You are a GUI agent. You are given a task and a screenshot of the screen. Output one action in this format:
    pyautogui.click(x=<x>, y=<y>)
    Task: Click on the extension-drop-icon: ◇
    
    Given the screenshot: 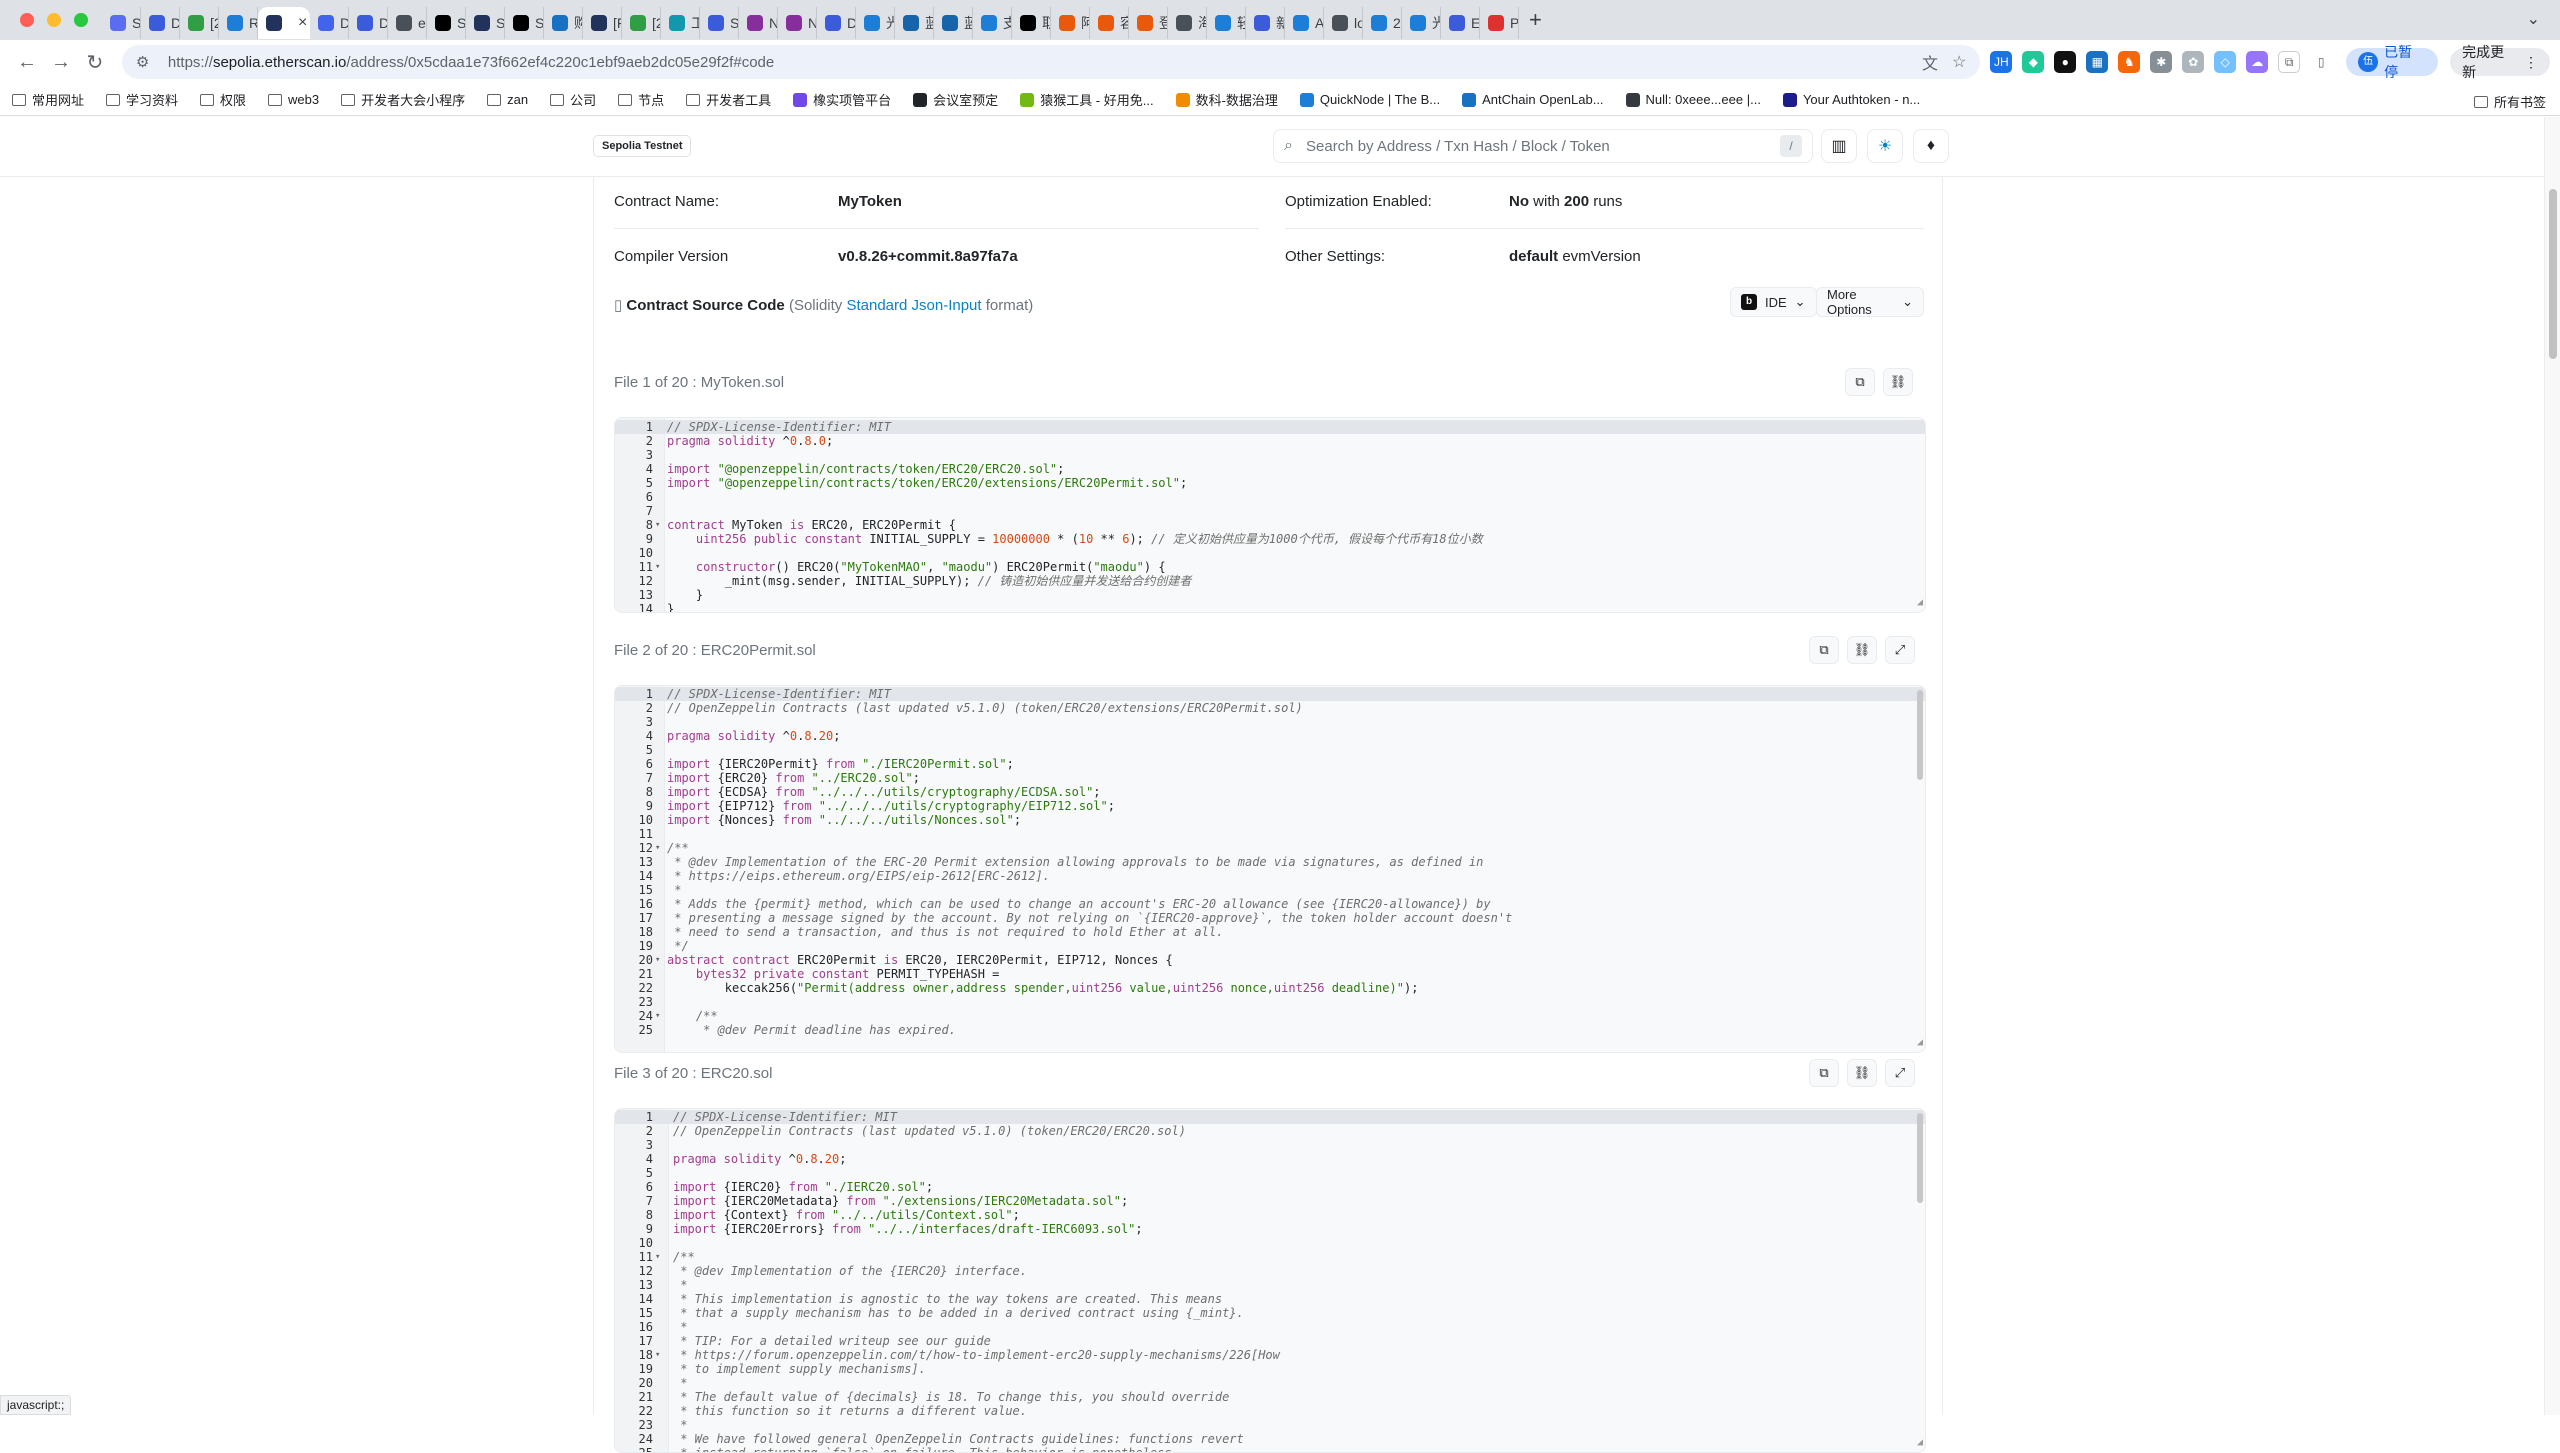 What is the action you would take?
    pyautogui.click(x=2225, y=62)
    